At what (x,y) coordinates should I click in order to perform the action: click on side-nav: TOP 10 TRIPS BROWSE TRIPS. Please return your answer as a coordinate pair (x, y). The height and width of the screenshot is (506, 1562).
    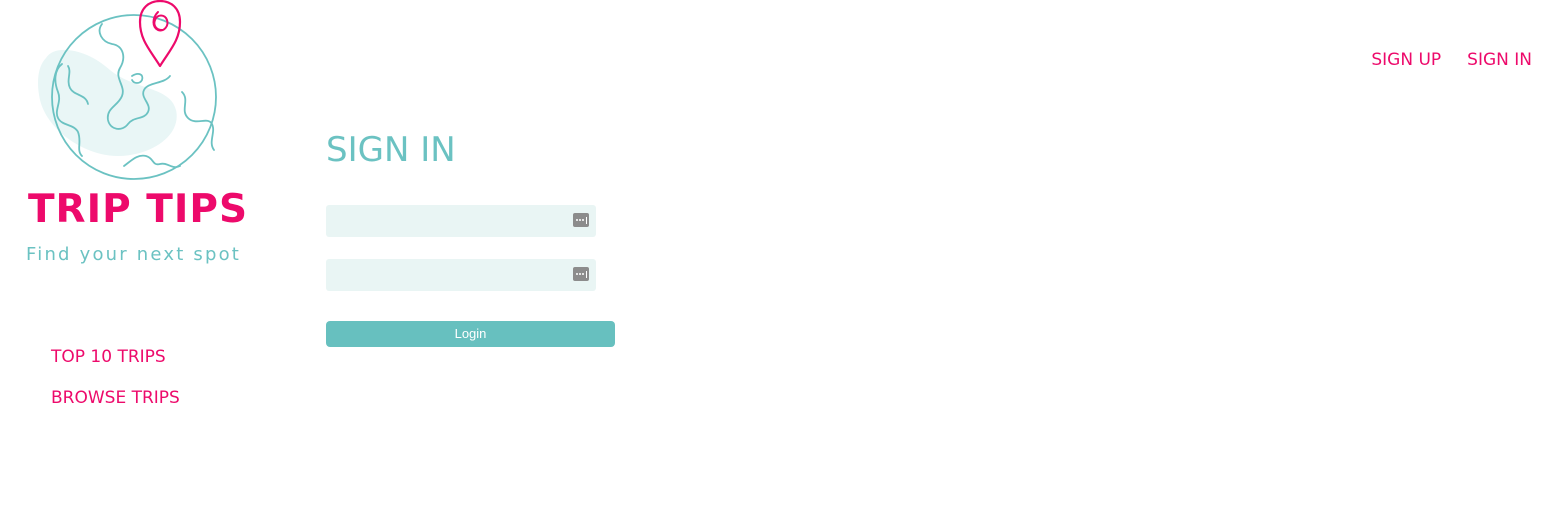
    Looking at the image, I should click on (115, 386).